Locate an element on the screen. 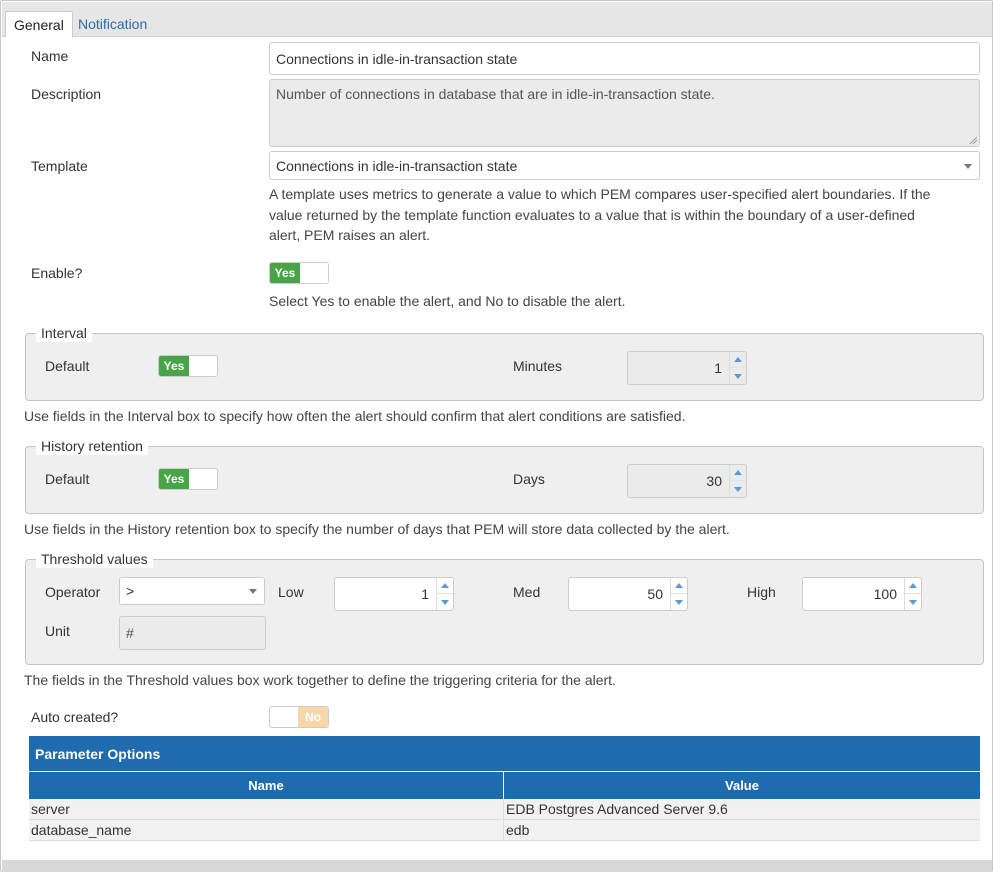 This screenshot has width=993, height=872. days-stepper: 30 is located at coordinates (687, 481).